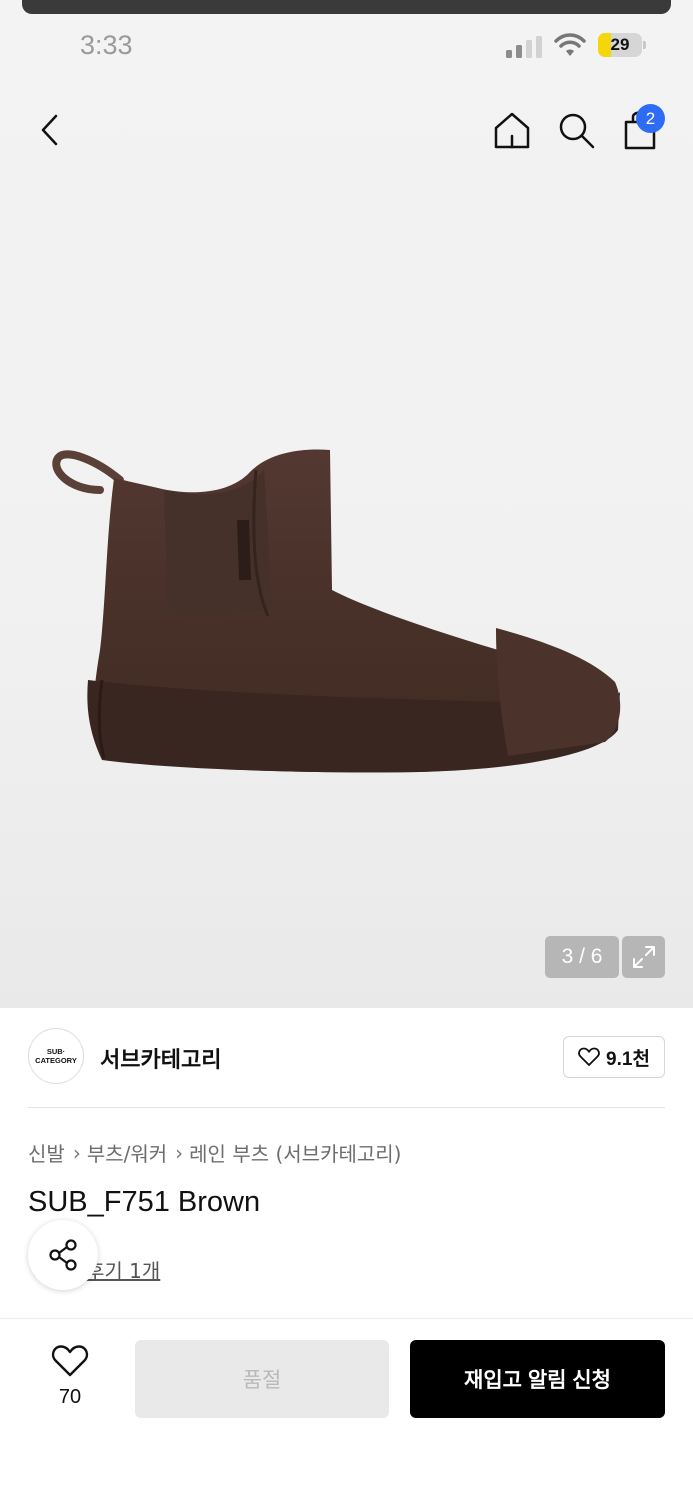 The width and height of the screenshot is (693, 1500). I want to click on wishlist-button: 70, so click(70, 1377).